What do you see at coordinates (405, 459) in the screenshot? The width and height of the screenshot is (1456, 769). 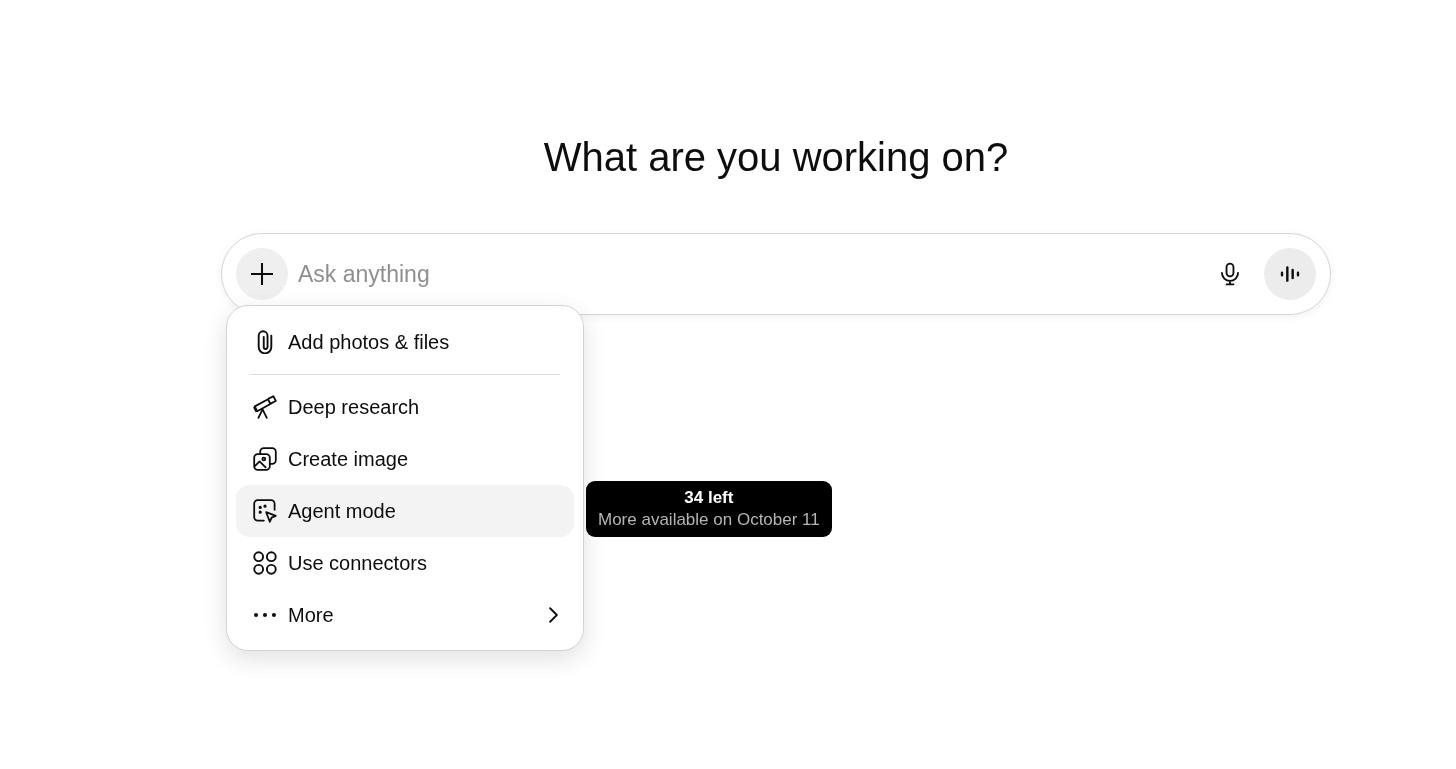 I see `menu-item: Create image` at bounding box center [405, 459].